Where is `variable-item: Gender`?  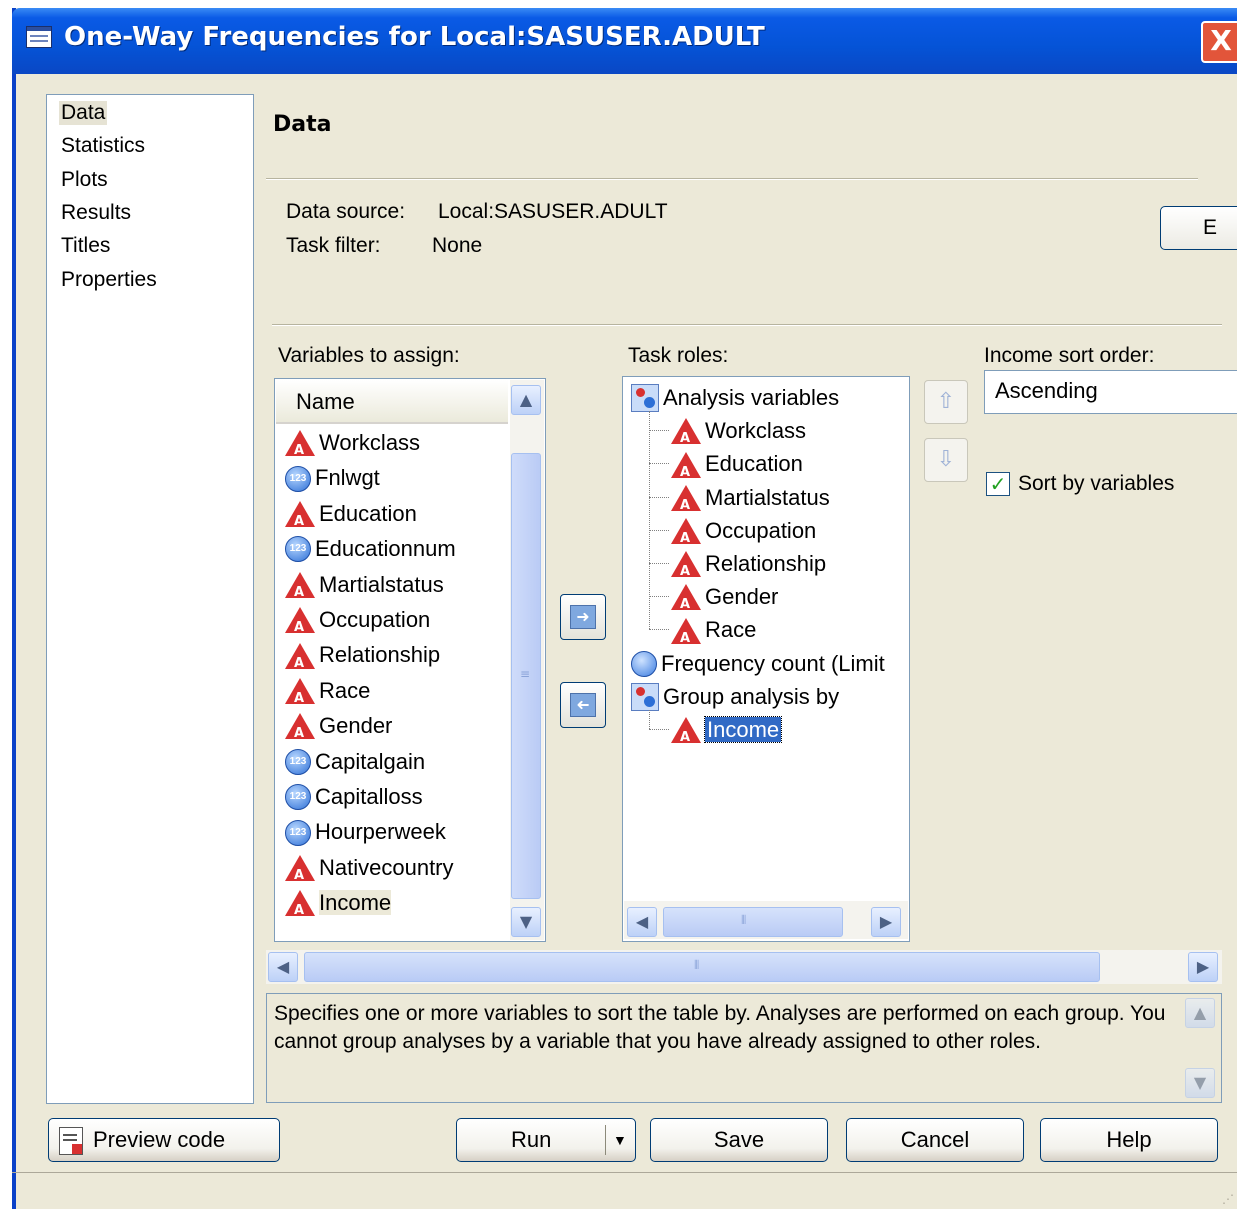 variable-item: Gender is located at coordinates (339, 729).